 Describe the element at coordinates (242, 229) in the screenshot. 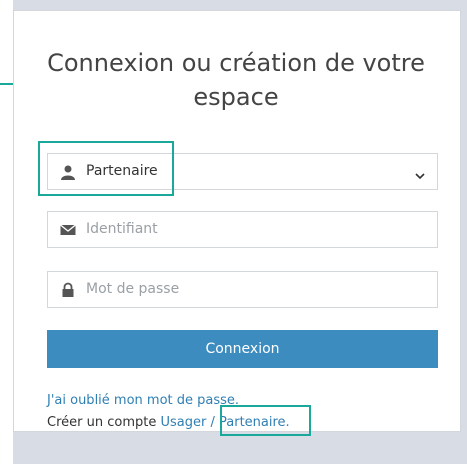

I see `identifiant-field: Identifiant` at that location.